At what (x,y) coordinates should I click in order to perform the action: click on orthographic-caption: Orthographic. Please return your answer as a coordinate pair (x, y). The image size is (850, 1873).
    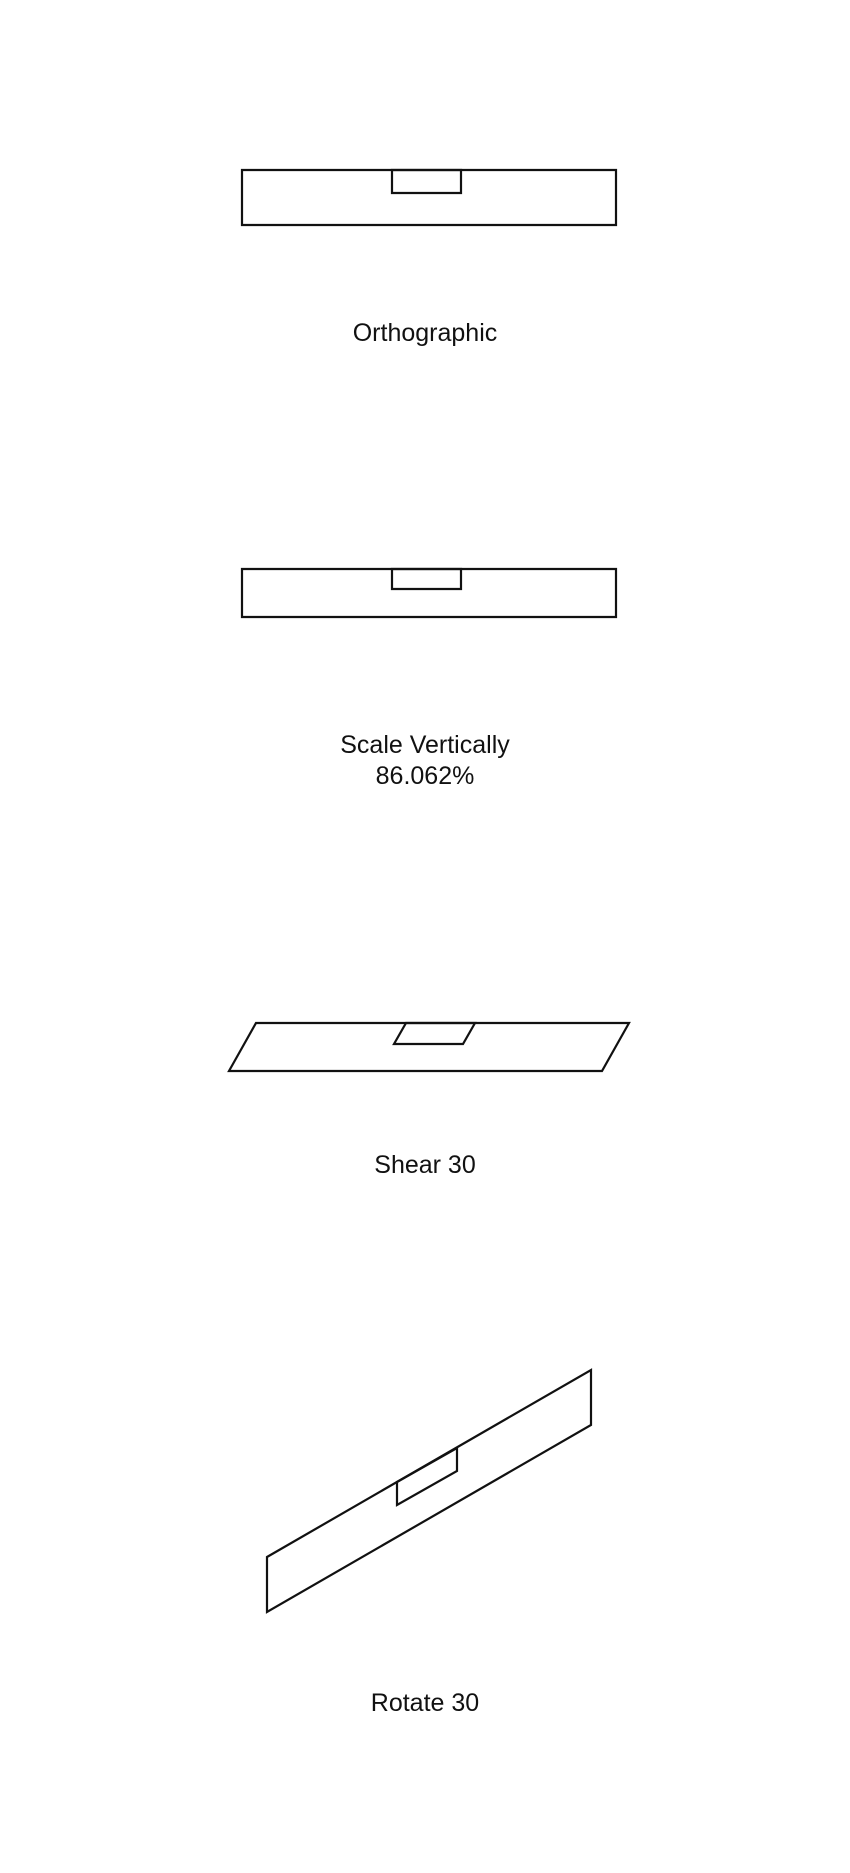
    Looking at the image, I should click on (425, 333).